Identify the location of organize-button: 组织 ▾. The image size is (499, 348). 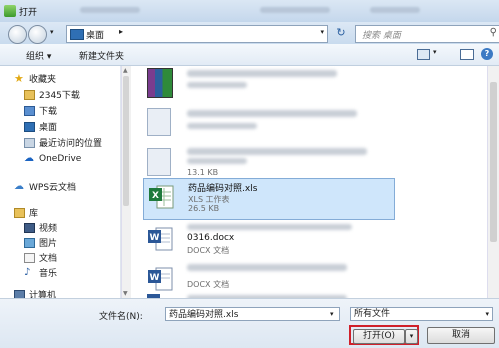
(38, 55).